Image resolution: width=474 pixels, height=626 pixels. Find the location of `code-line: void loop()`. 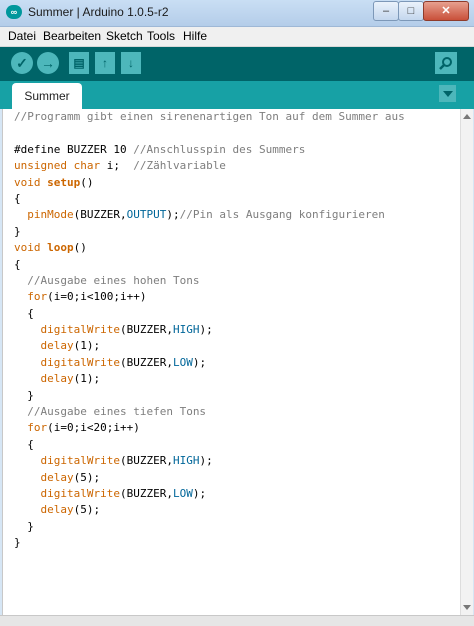

code-line: void loop() is located at coordinates (209, 248).